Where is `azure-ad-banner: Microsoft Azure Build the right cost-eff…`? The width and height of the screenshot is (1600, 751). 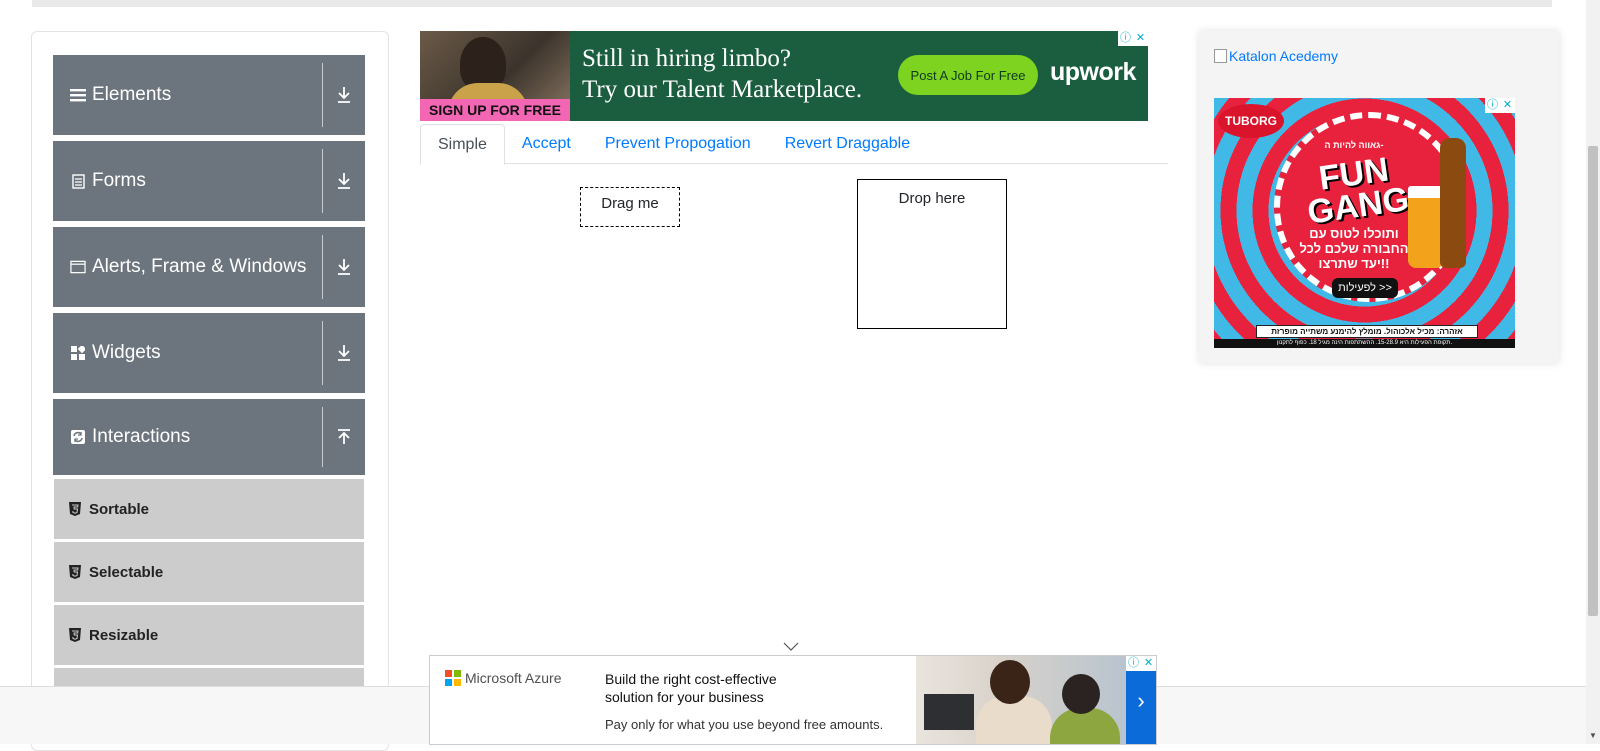 azure-ad-banner: Microsoft Azure Build the right cost-eff… is located at coordinates (793, 700).